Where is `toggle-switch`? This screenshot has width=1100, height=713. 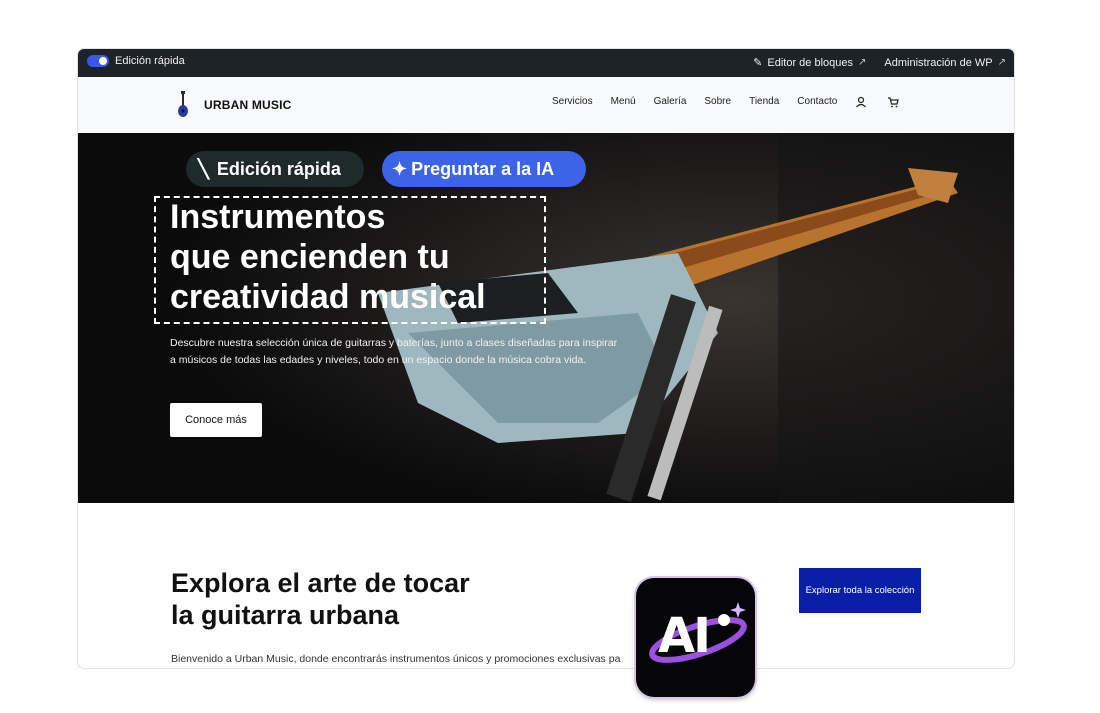
toggle-switch is located at coordinates (98, 61).